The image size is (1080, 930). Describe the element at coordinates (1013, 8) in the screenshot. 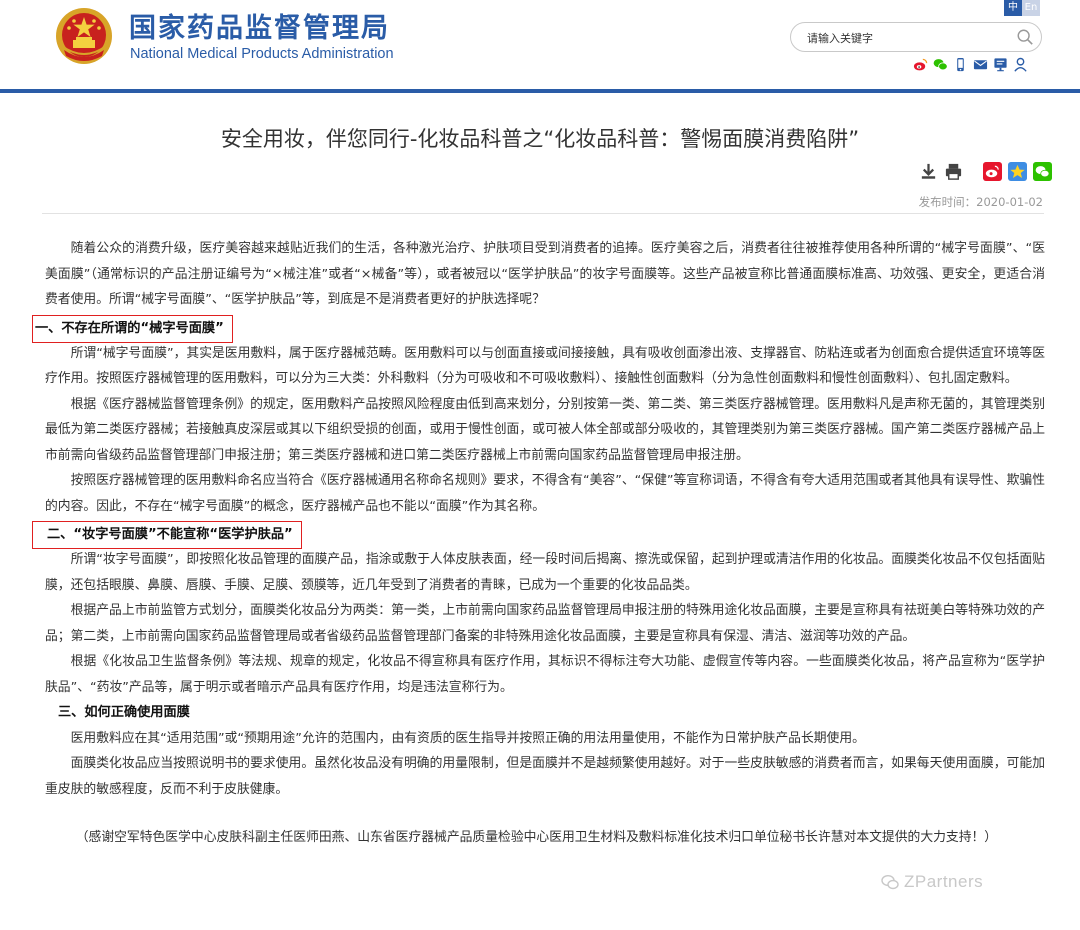

I see `lang-zh-button: 中` at that location.